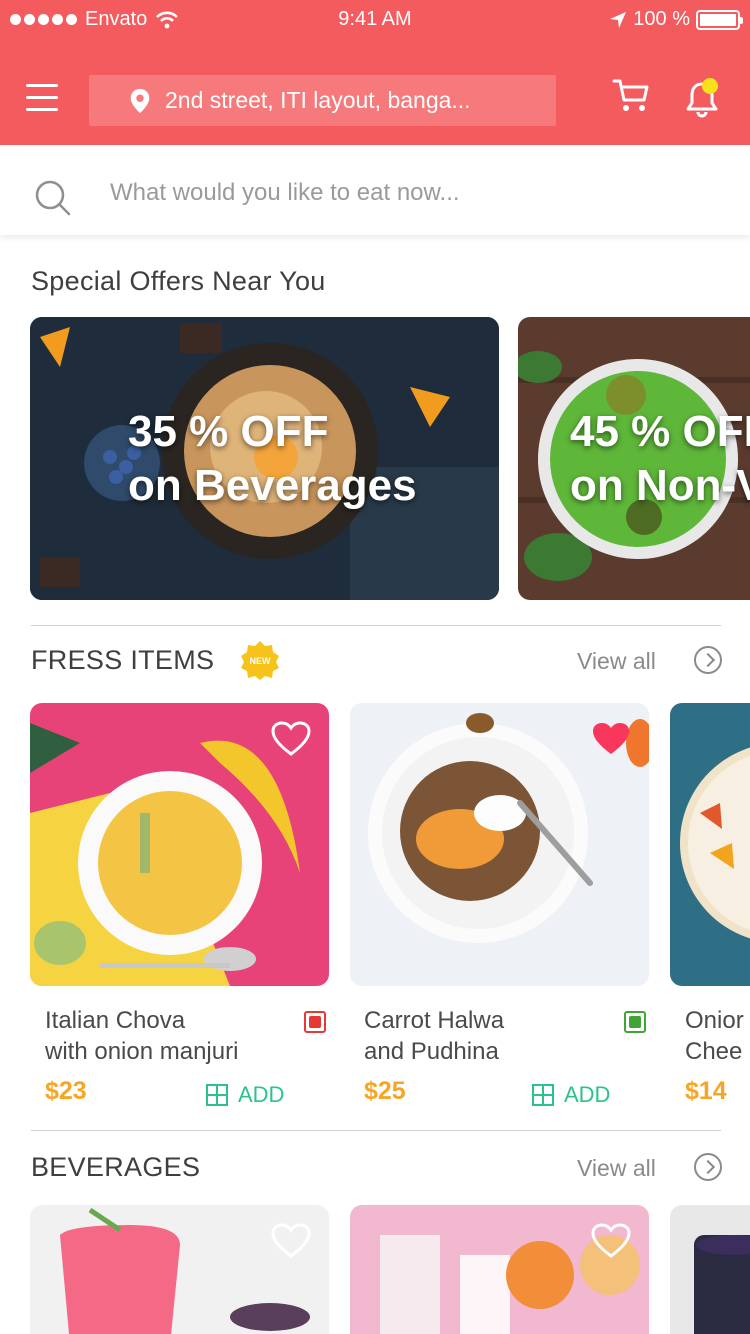 Image resolution: width=750 pixels, height=1334 pixels. I want to click on offer-discount: 45 % OFF, so click(660, 431).